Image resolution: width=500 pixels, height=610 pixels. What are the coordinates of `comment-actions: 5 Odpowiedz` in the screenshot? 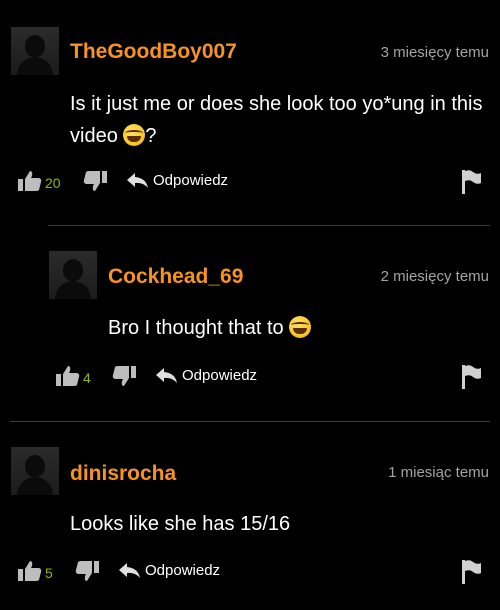 It's located at (250, 572).